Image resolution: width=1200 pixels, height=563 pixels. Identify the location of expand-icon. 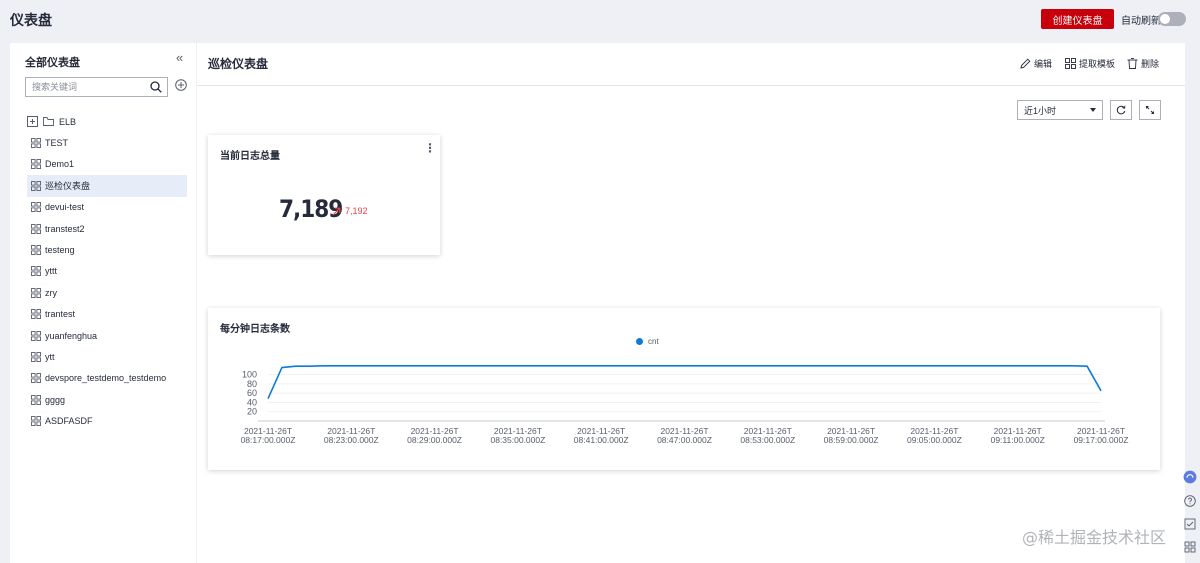
(32, 122).